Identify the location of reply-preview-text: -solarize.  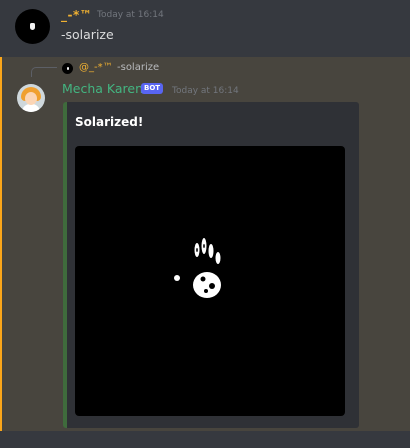
(138, 67).